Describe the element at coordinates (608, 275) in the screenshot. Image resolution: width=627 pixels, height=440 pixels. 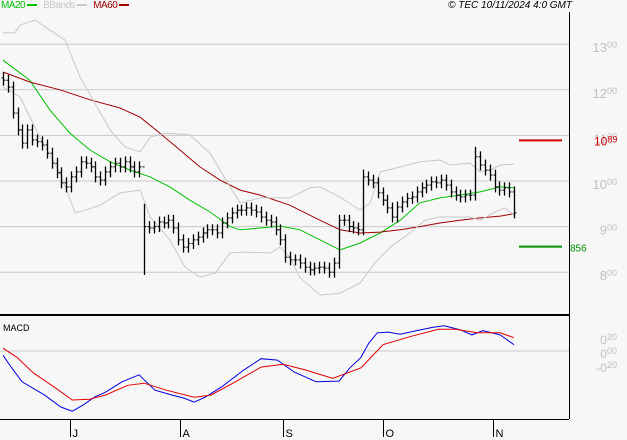
I see `price-axis-label: 800` at that location.